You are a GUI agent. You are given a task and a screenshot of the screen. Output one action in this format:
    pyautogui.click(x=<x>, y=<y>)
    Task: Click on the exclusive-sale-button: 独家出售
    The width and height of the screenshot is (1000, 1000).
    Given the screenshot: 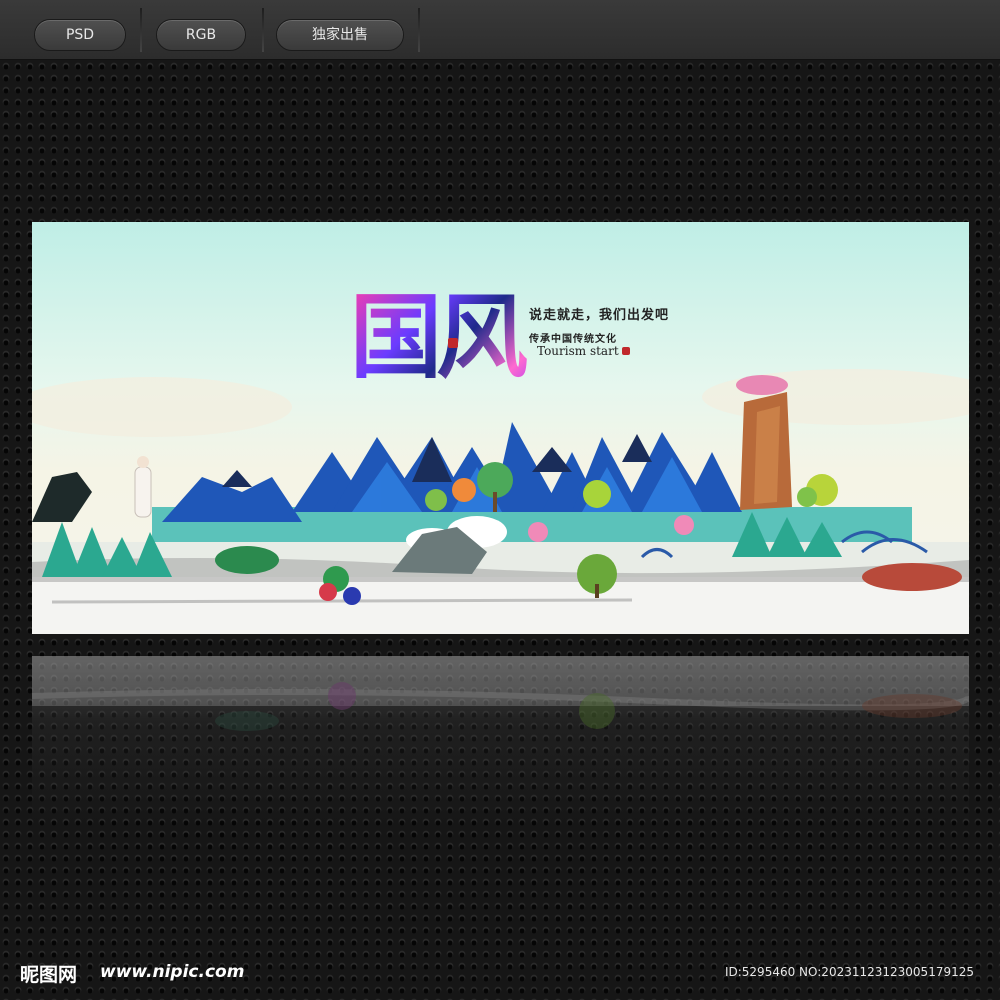 What is the action you would take?
    pyautogui.click(x=340, y=35)
    